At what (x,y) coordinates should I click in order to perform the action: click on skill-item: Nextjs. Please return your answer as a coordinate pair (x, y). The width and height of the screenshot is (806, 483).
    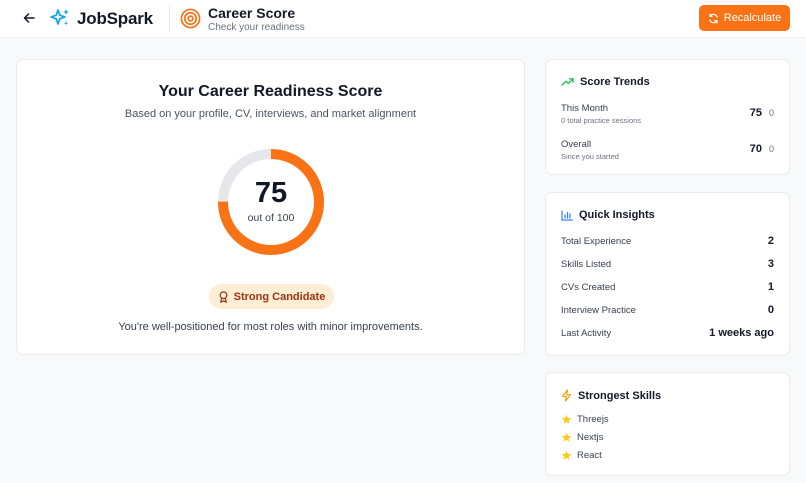
    Looking at the image, I should click on (582, 437).